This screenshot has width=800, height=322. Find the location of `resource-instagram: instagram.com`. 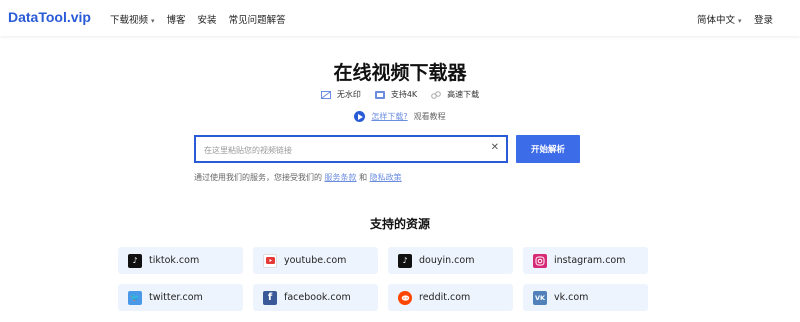

resource-instagram: instagram.com is located at coordinates (585, 260).